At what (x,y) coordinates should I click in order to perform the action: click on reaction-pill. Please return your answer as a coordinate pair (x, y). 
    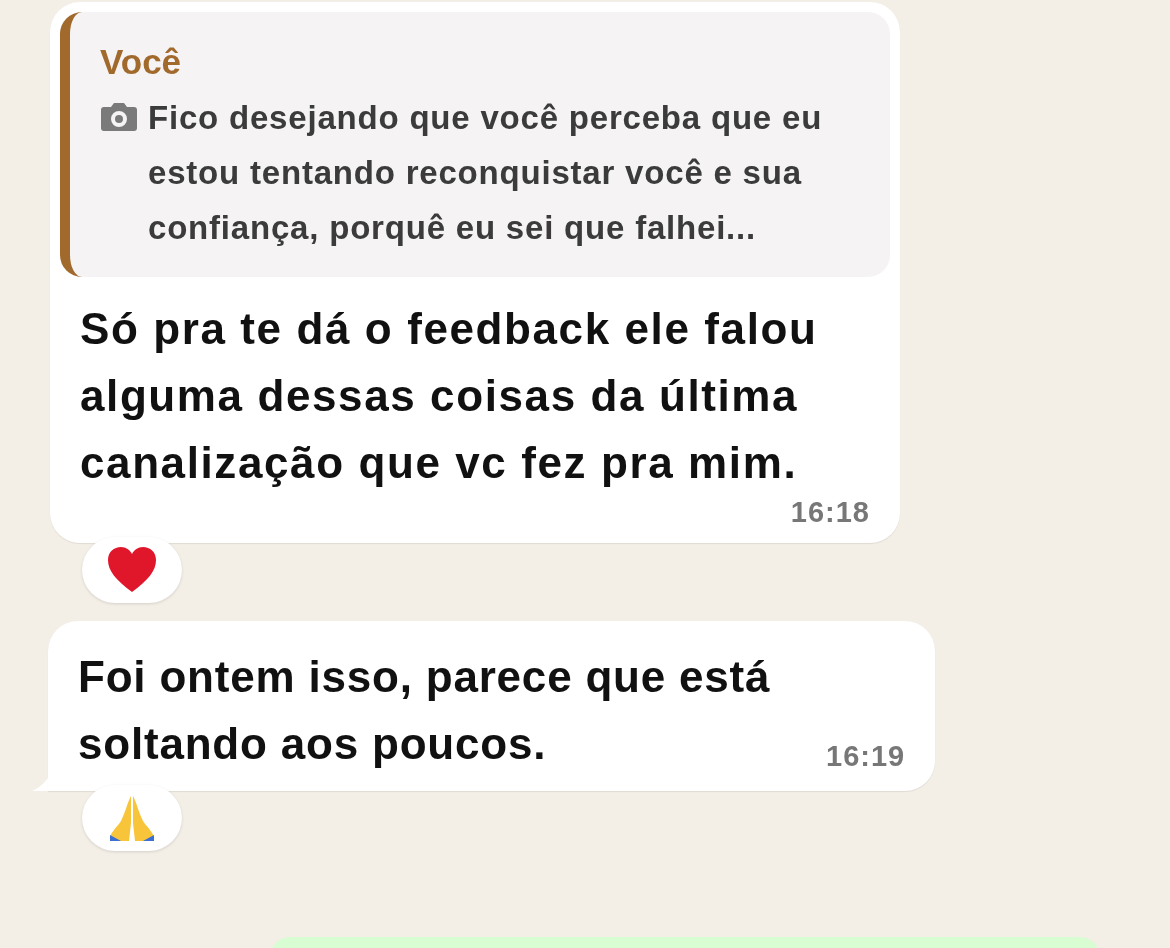
    Looking at the image, I should click on (132, 570).